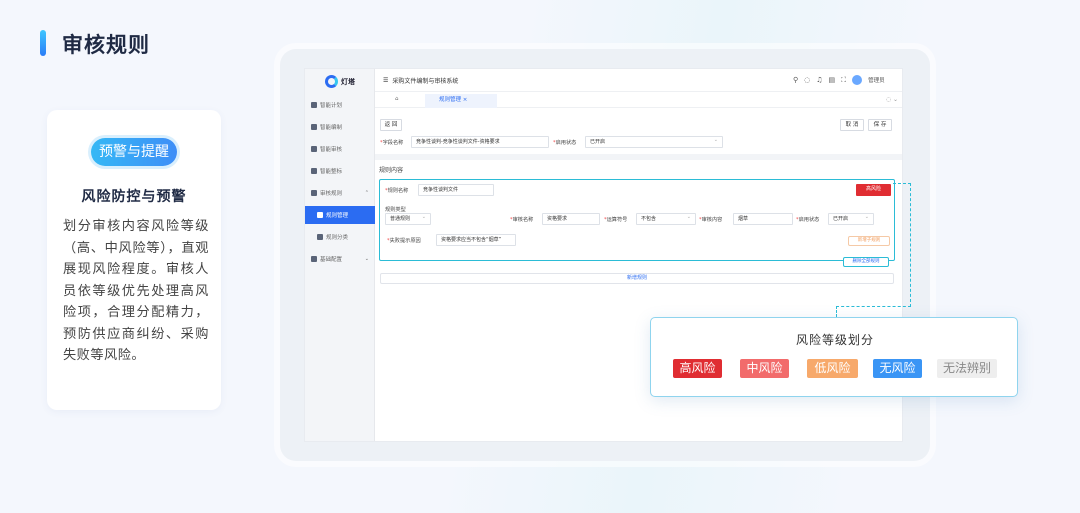 The image size is (1080, 513). Describe the element at coordinates (314, 259) in the screenshot. I see `user-icon` at that location.